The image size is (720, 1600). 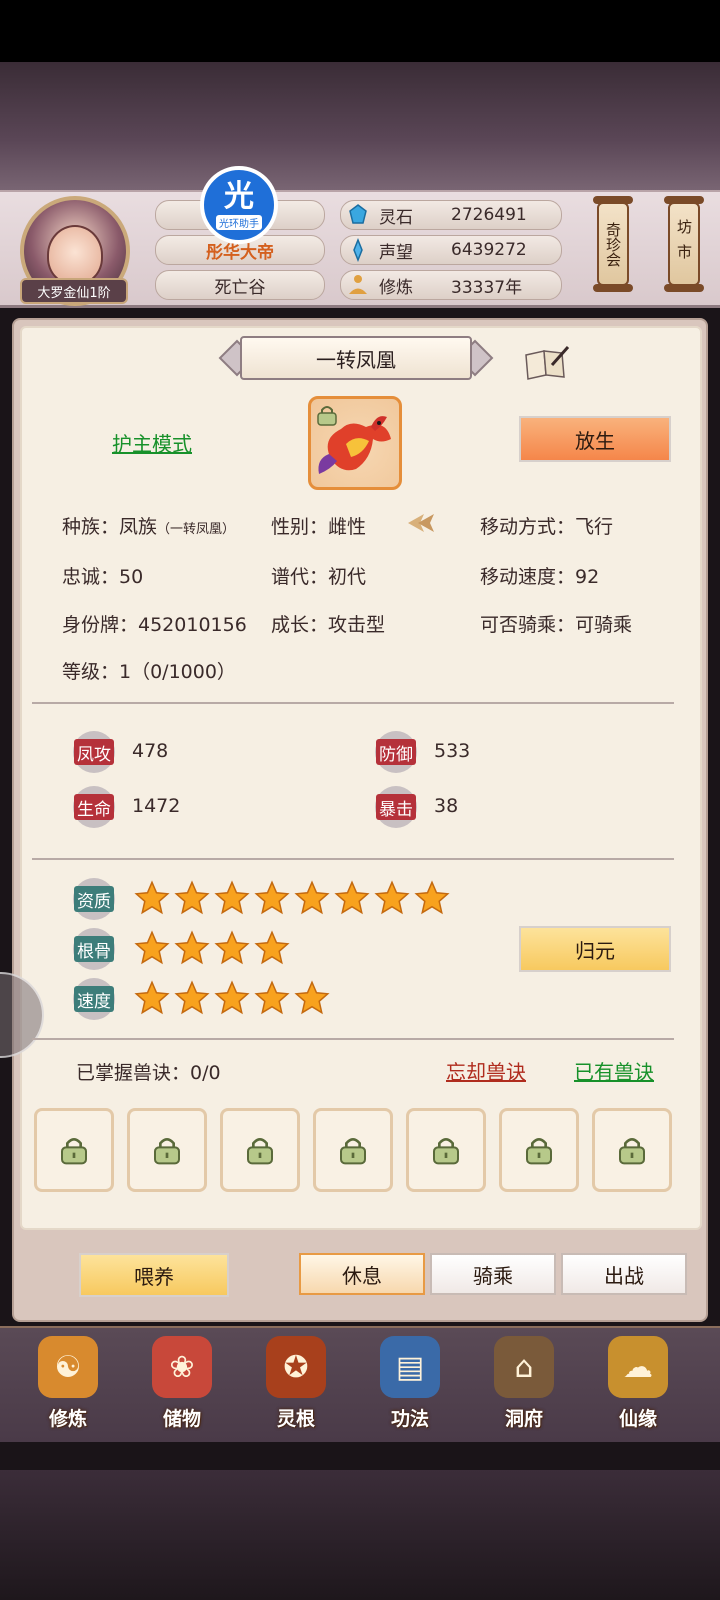 I want to click on stat-label: 凤攻, so click(x=94, y=752).